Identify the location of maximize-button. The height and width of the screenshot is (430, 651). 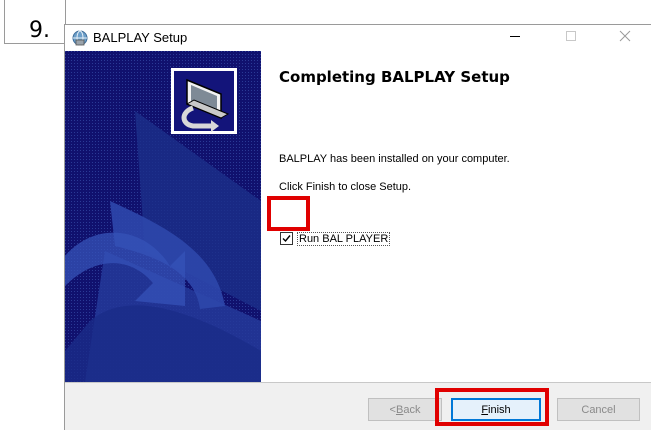
(571, 38).